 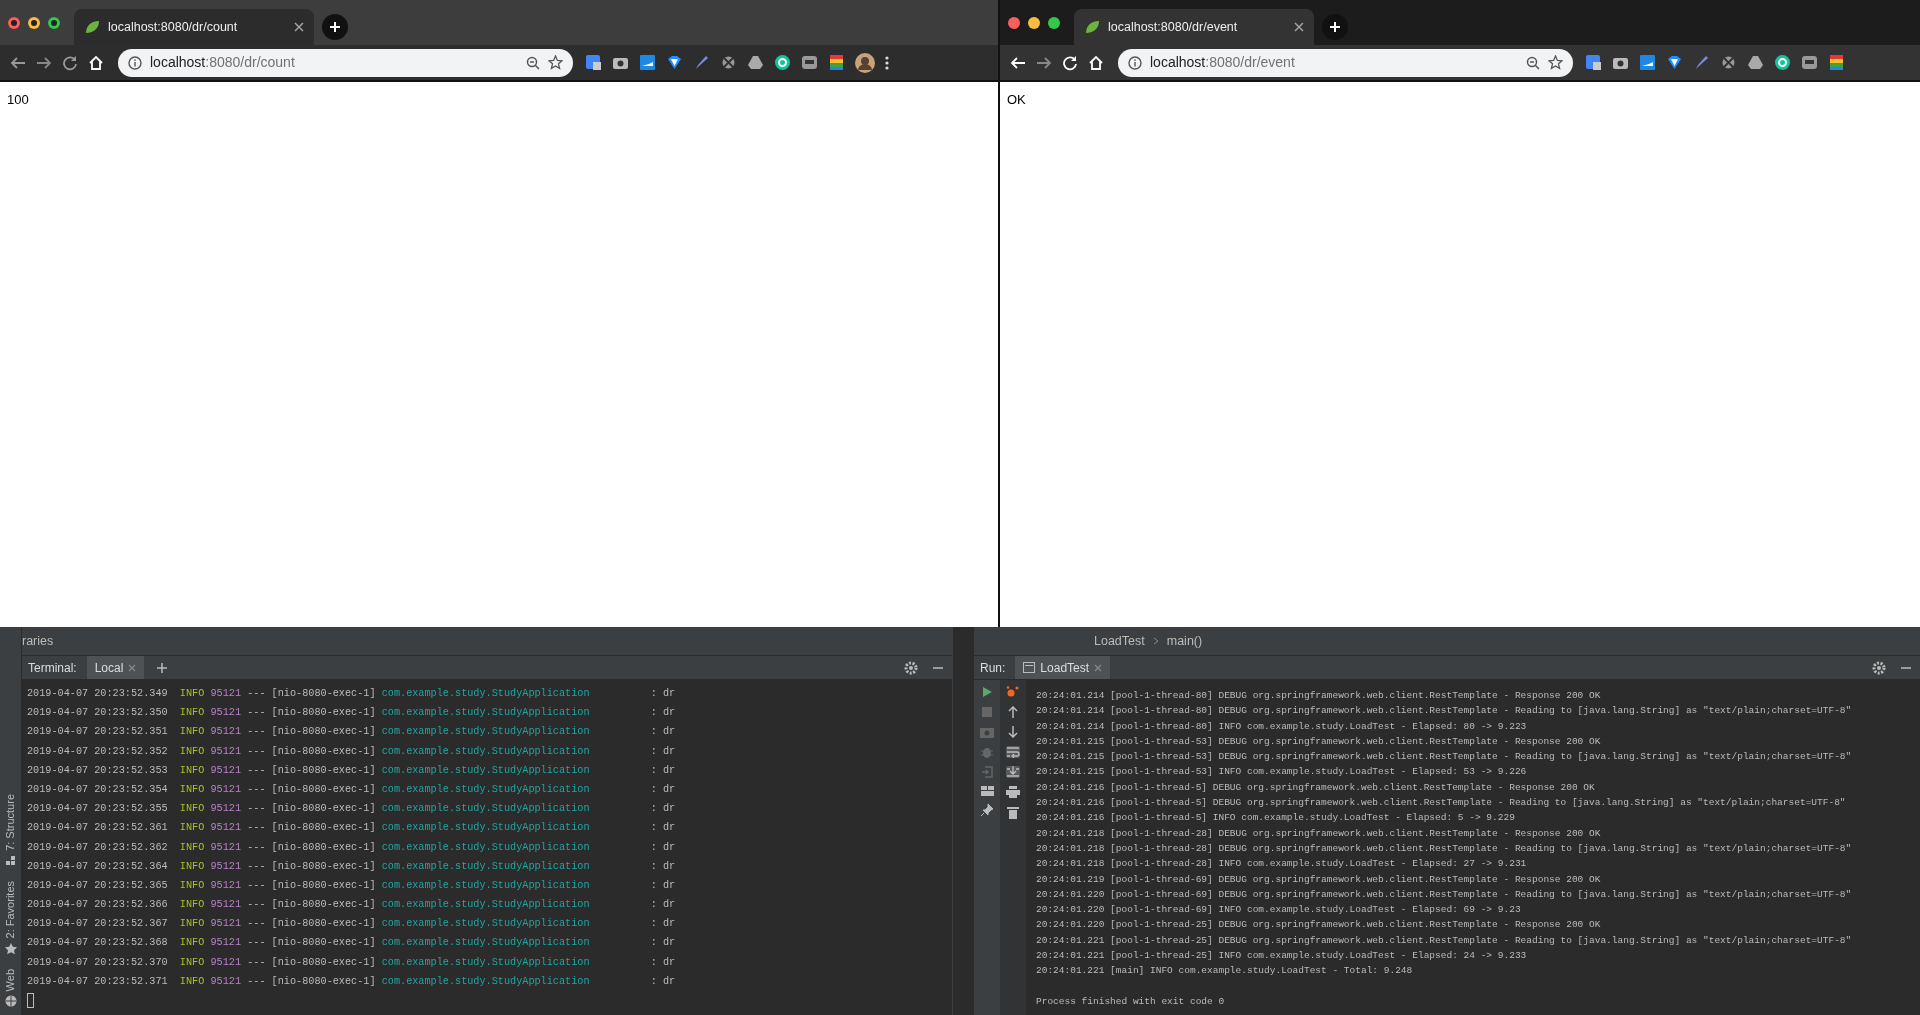 I want to click on play-icon, so click(x=987, y=692).